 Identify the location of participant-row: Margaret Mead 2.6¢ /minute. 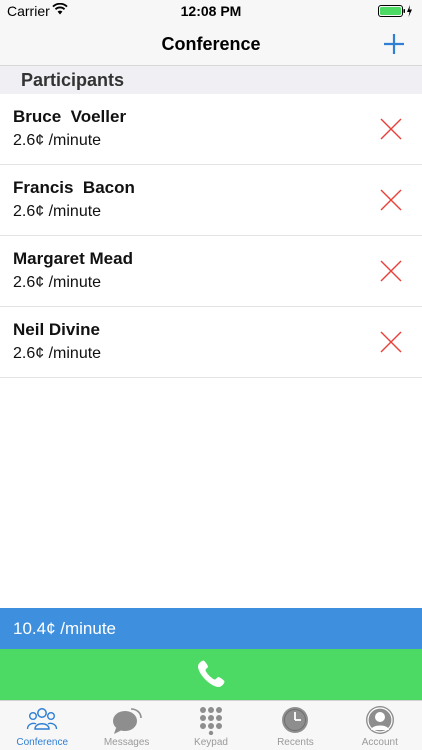
(211, 271).